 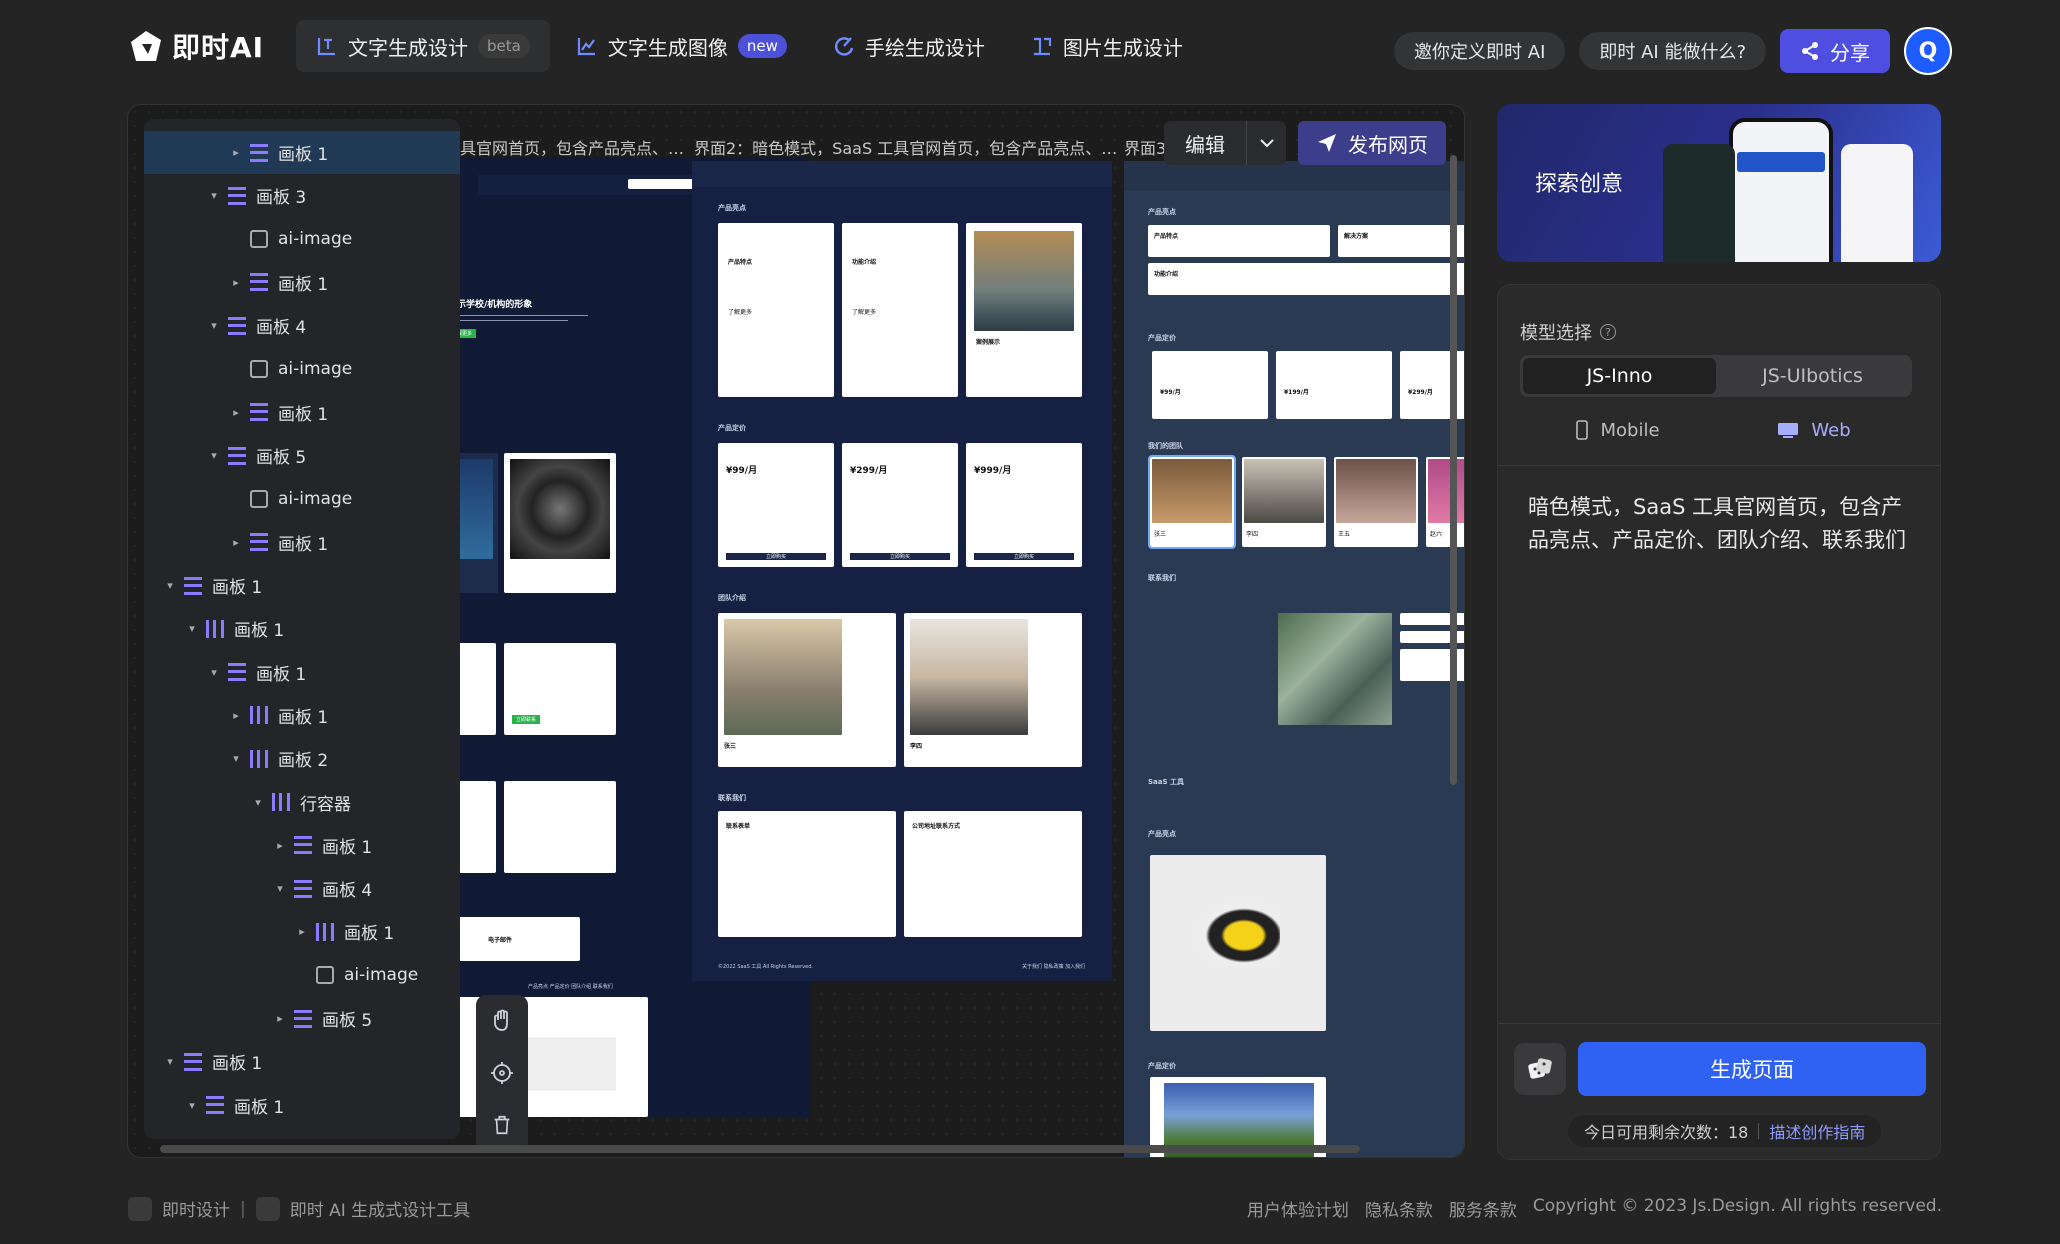 I want to click on brand-logo: 即时AI, so click(x=196, y=46).